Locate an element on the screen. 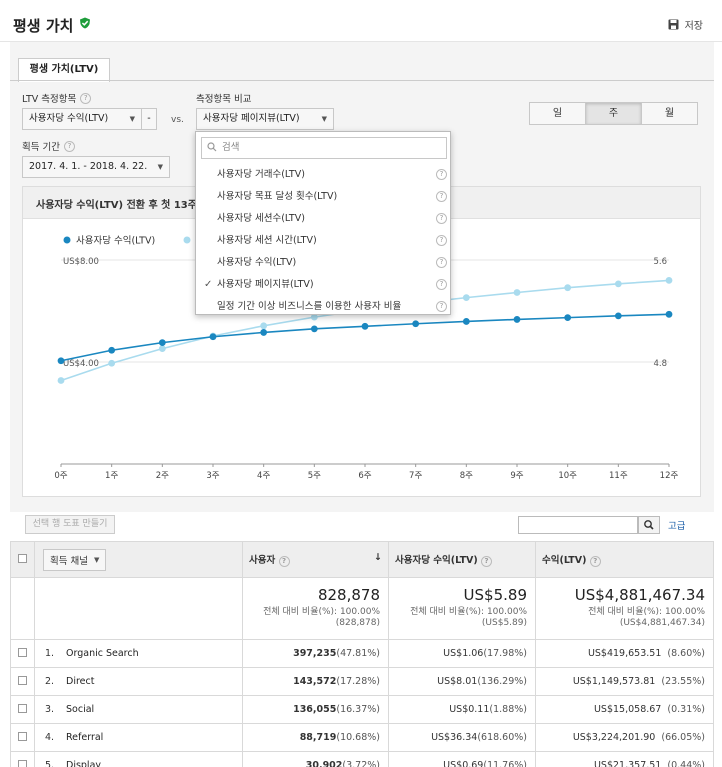  minus-label: - is located at coordinates (149, 118).